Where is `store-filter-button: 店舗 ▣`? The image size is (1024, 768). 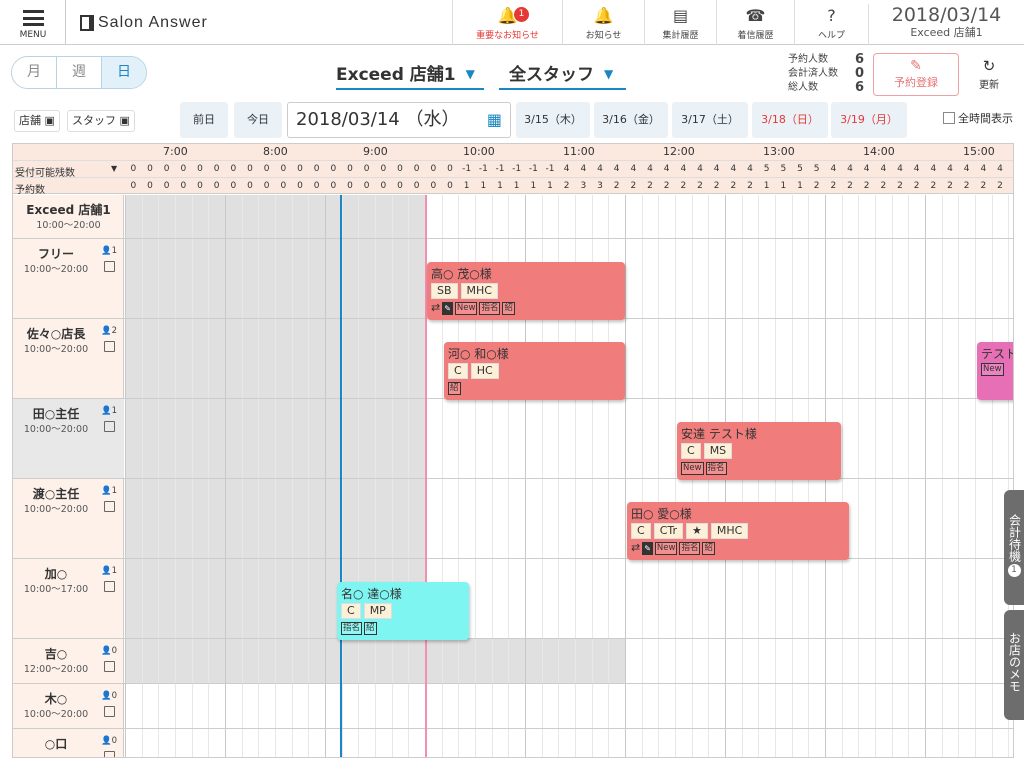
store-filter-button: 店舗 ▣ is located at coordinates (37, 121).